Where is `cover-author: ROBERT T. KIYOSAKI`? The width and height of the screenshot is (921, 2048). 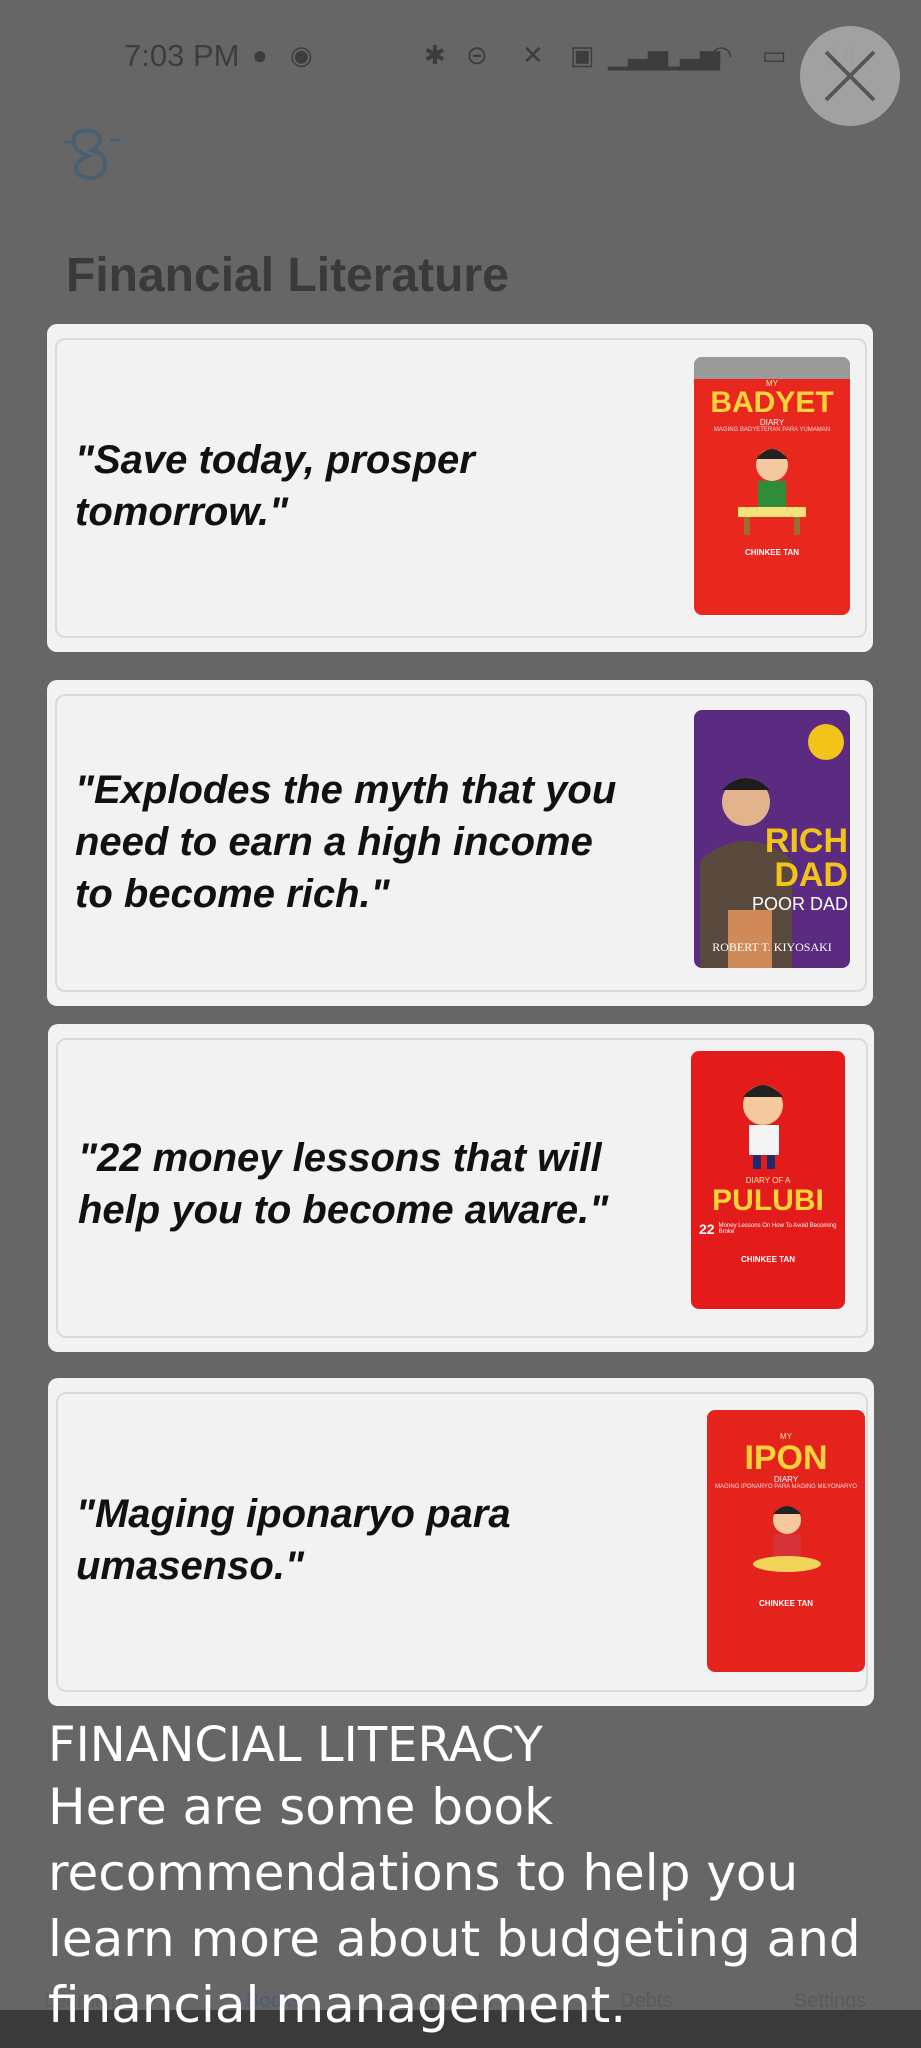 cover-author: ROBERT T. KIYOSAKI is located at coordinates (772, 947).